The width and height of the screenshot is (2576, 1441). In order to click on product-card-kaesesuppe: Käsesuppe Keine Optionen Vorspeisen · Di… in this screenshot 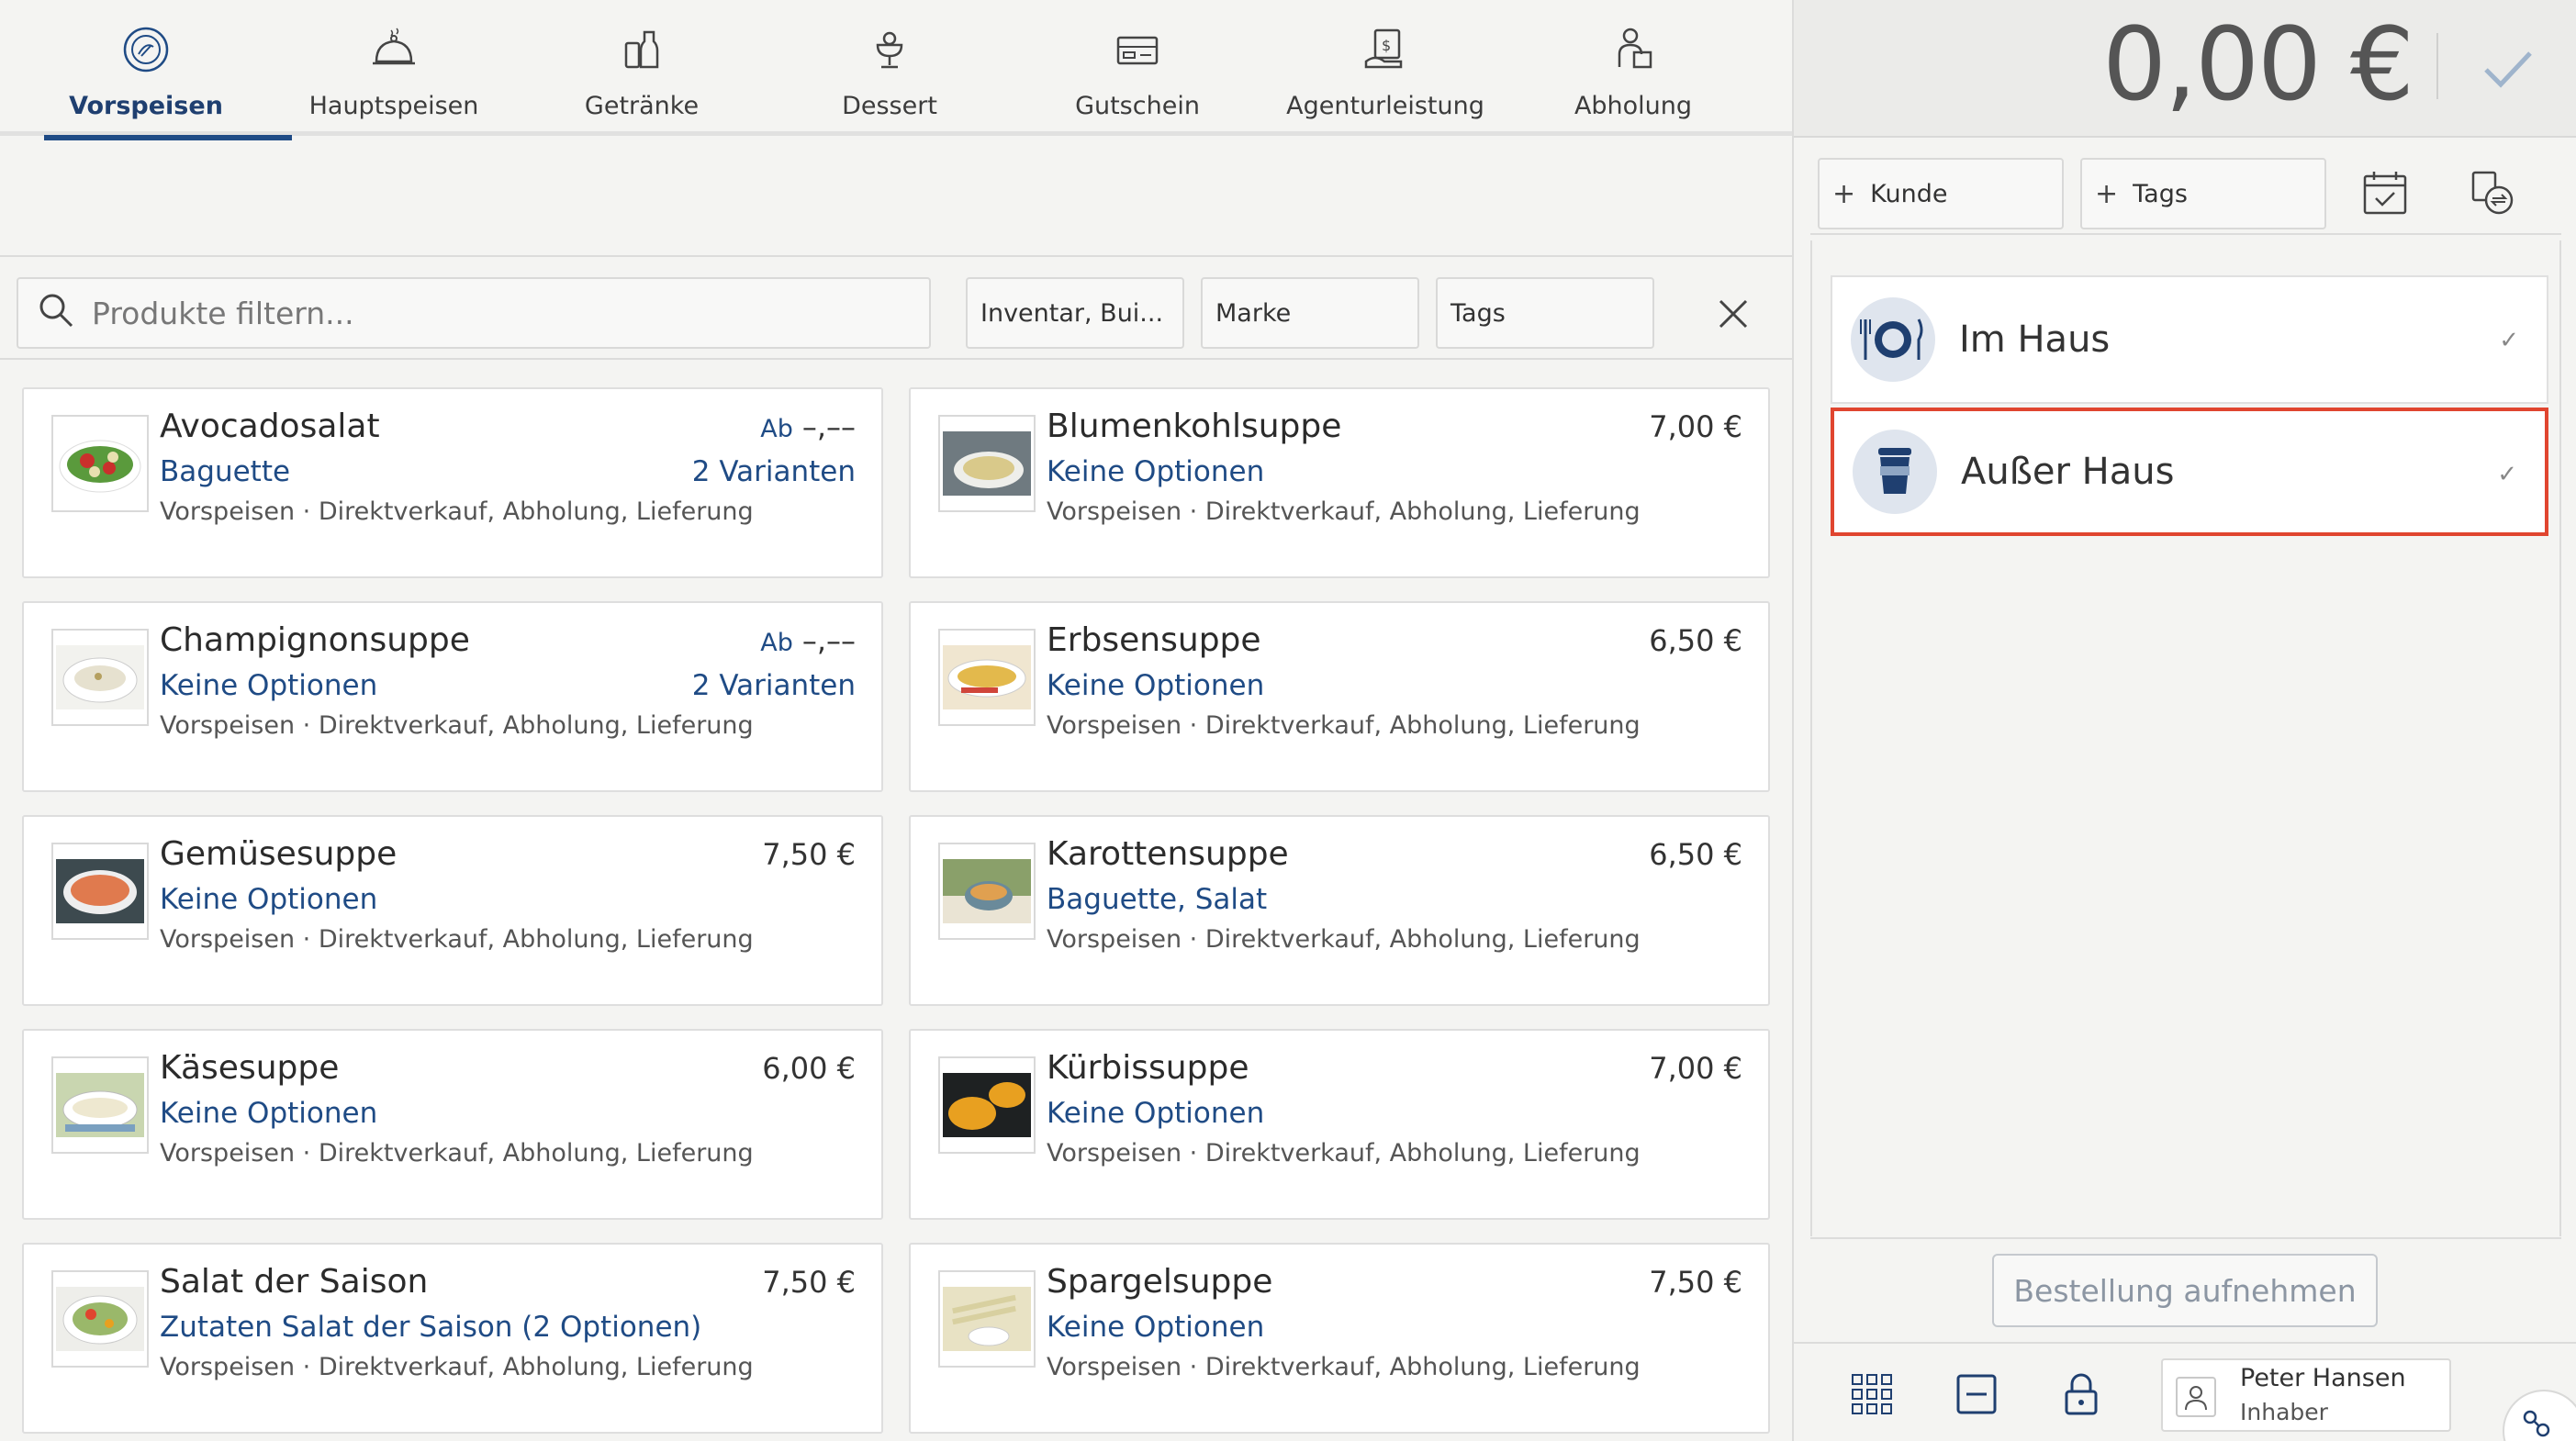, I will do `click(452, 1124)`.